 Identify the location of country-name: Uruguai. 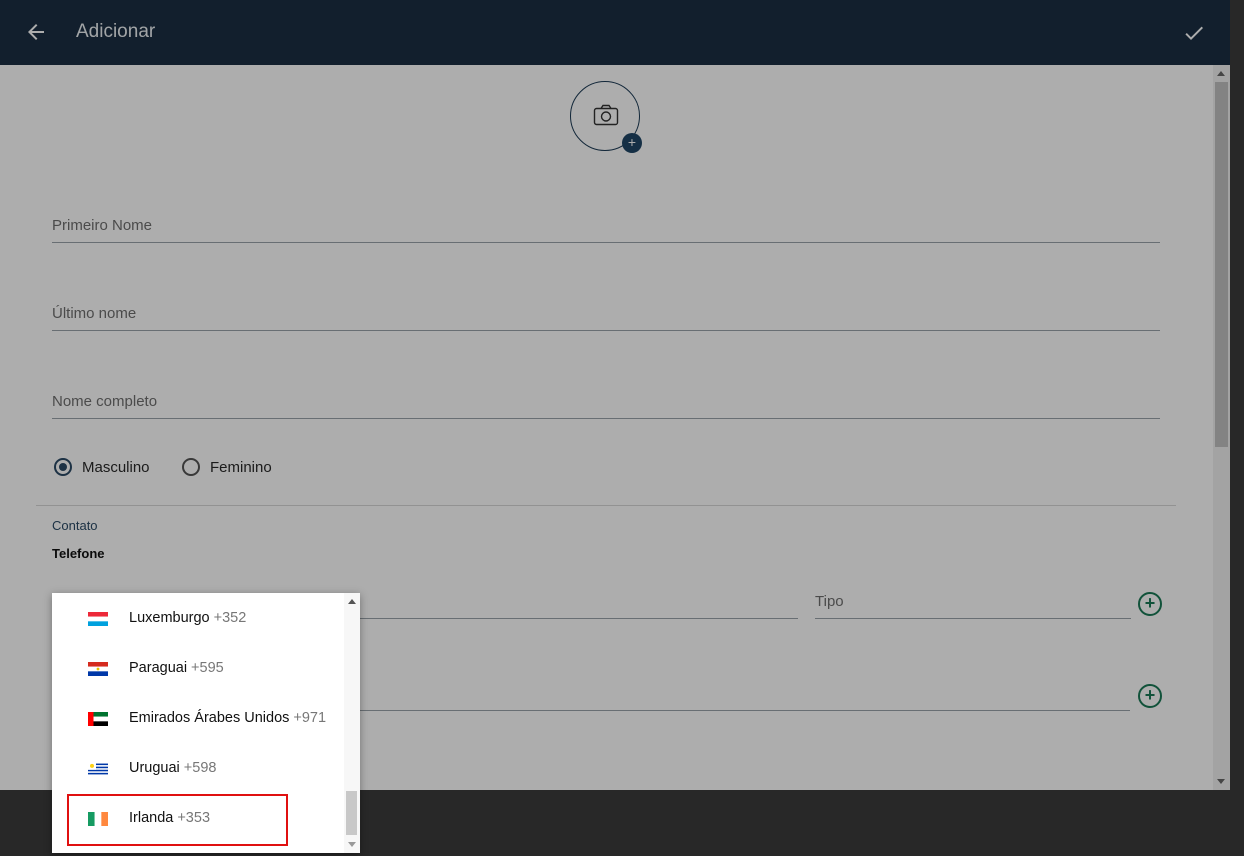
(154, 768).